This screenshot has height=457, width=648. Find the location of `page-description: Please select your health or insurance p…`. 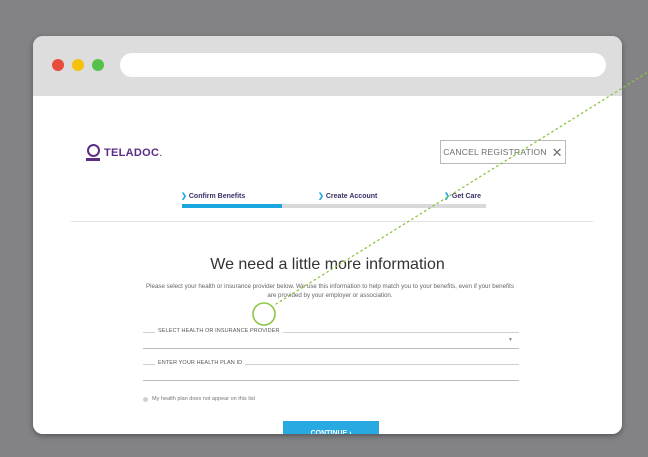

page-description: Please select your health or insurance p… is located at coordinates (330, 291).